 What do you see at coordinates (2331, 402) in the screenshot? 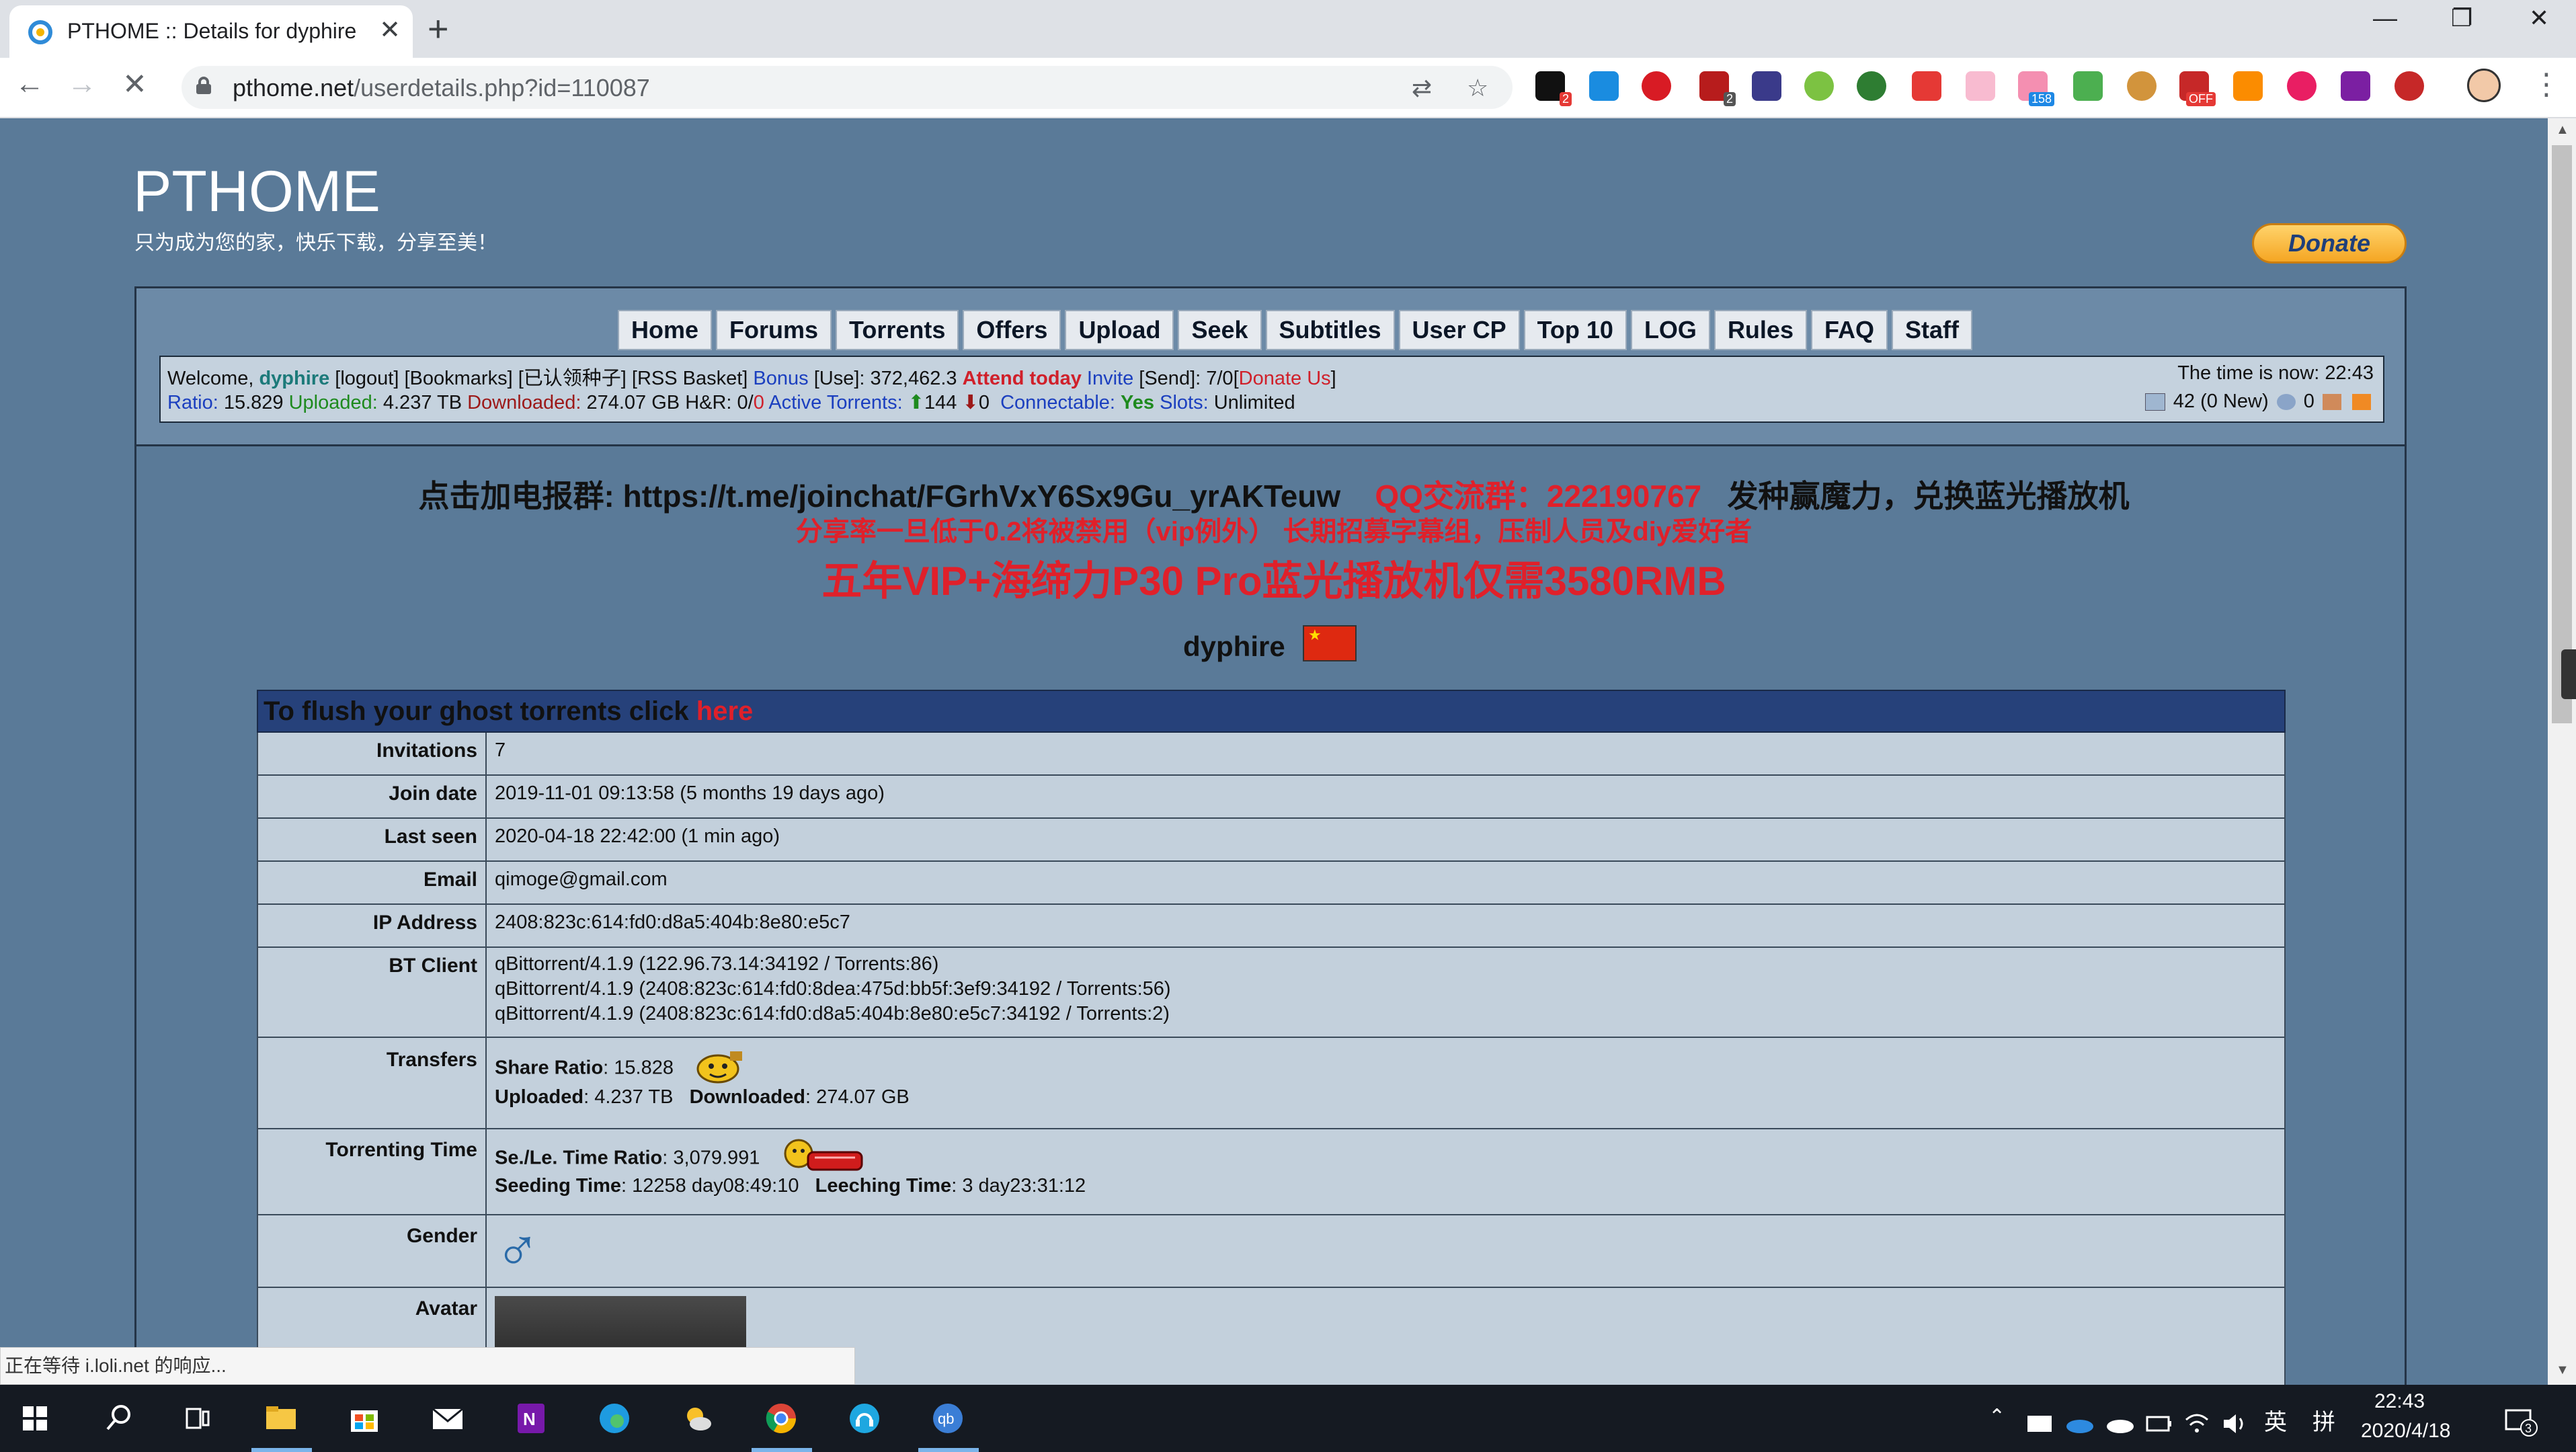
I see `bookmark-user-icon` at bounding box center [2331, 402].